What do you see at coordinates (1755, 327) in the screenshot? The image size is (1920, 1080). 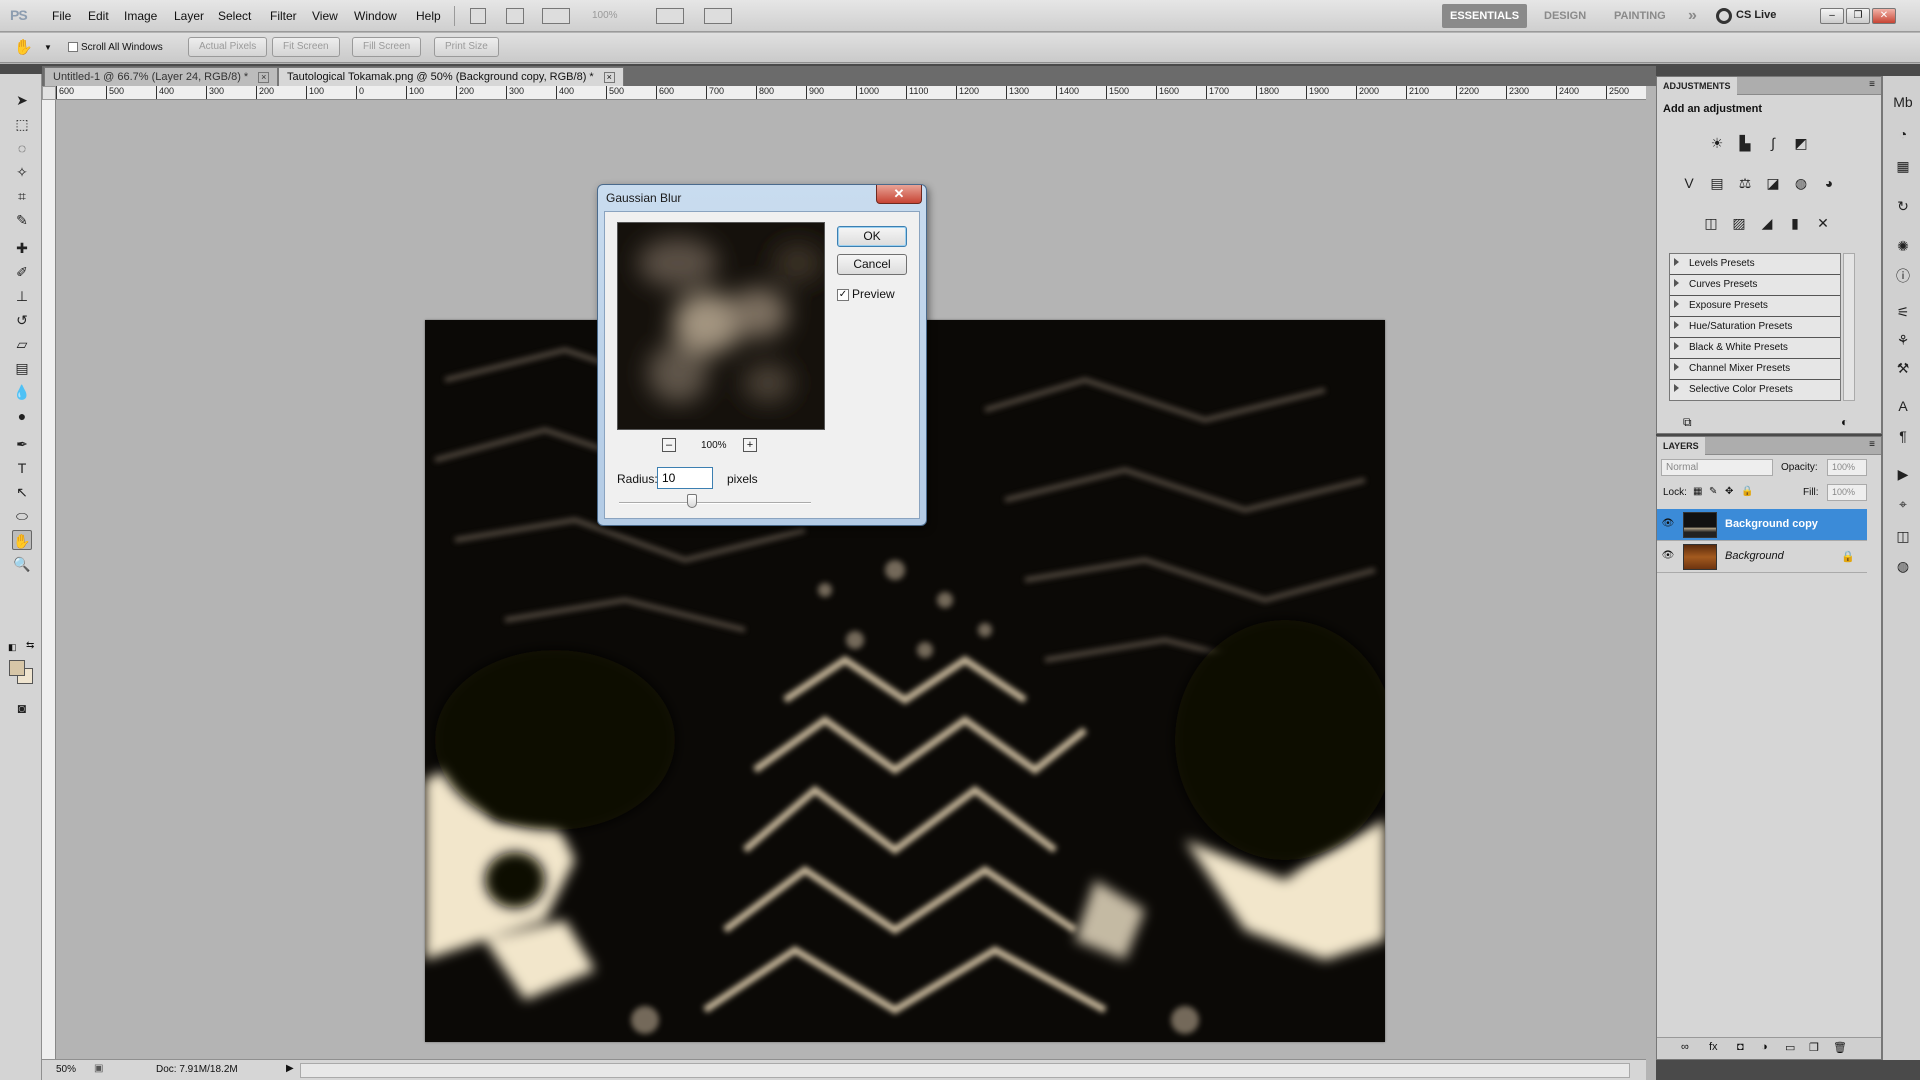 I see `preset-hue-saturation: Hue/Saturation Presets` at bounding box center [1755, 327].